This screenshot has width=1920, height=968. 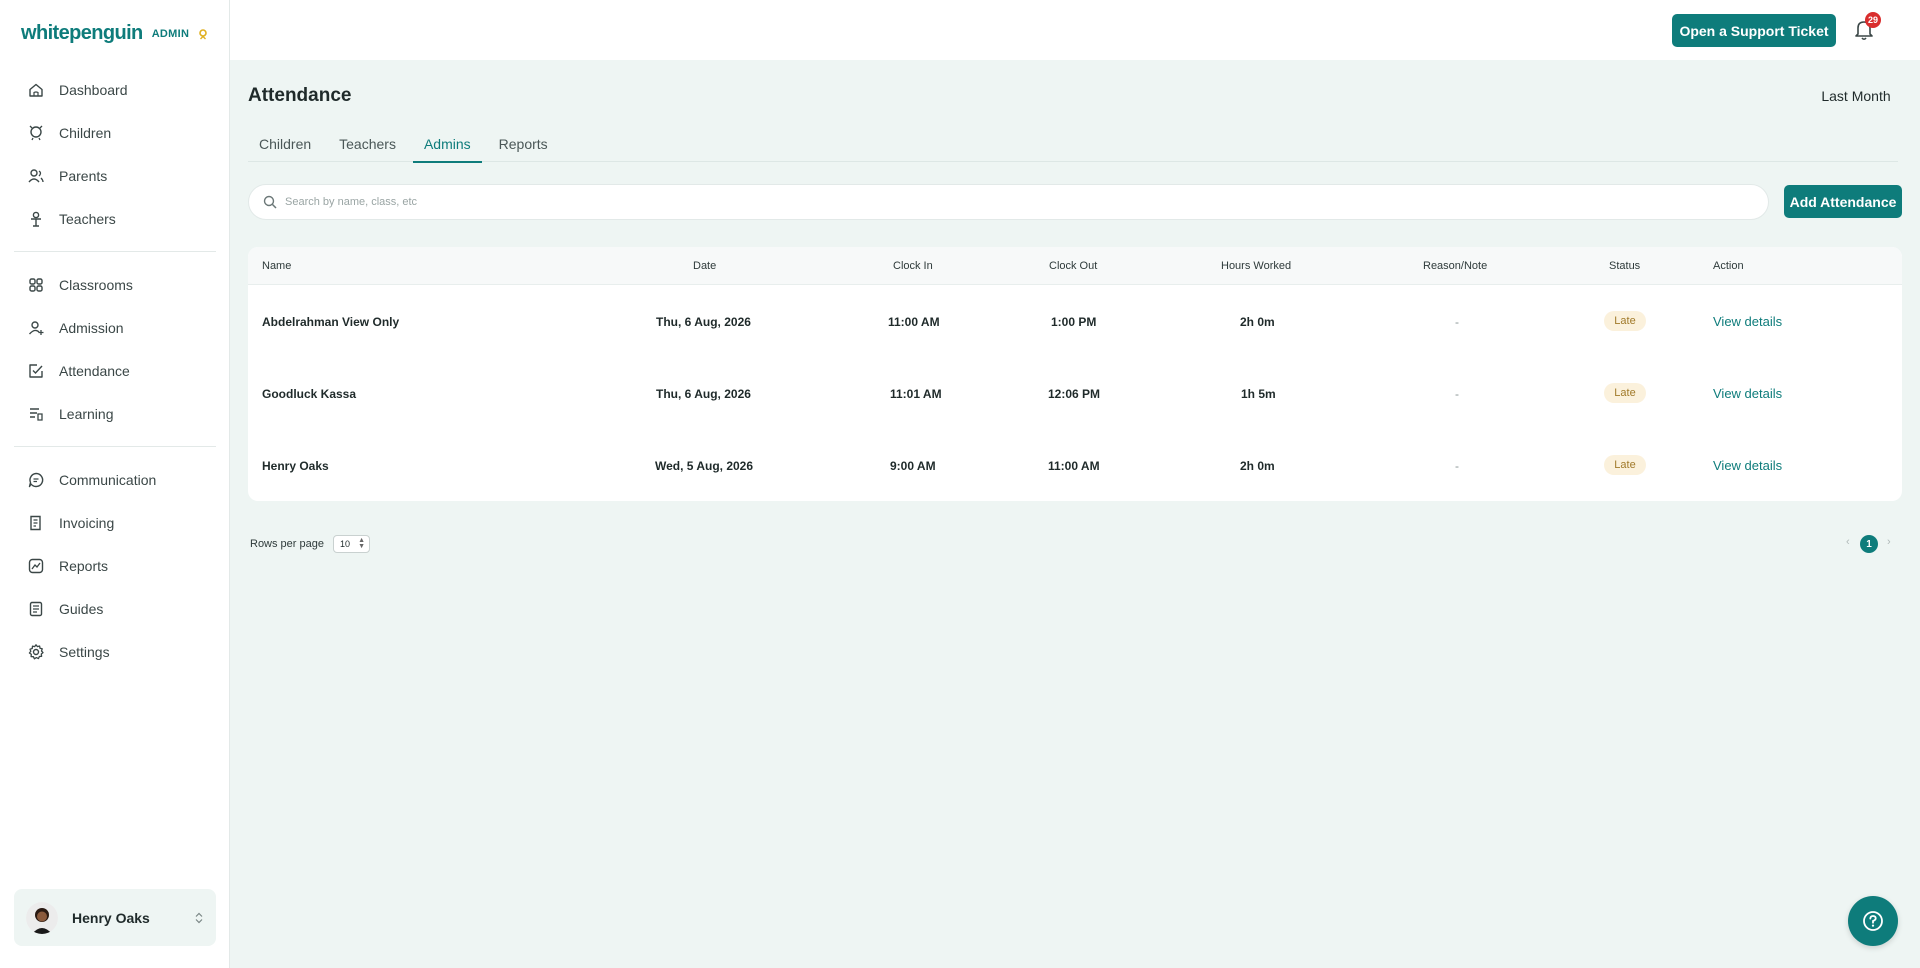 What do you see at coordinates (704, 266) in the screenshot?
I see `column-header-date: Date` at bounding box center [704, 266].